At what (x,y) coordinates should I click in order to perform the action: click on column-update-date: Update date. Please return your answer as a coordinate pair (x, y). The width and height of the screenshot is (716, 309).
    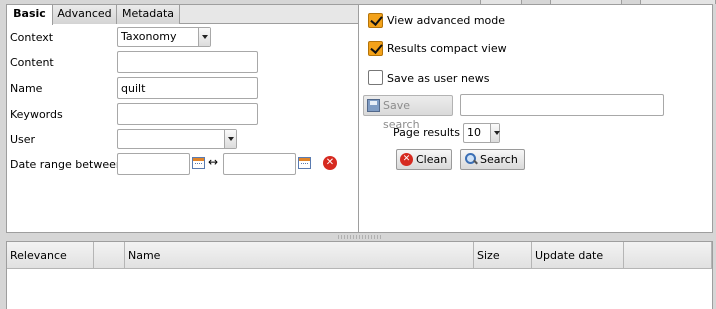
    Looking at the image, I should click on (578, 255).